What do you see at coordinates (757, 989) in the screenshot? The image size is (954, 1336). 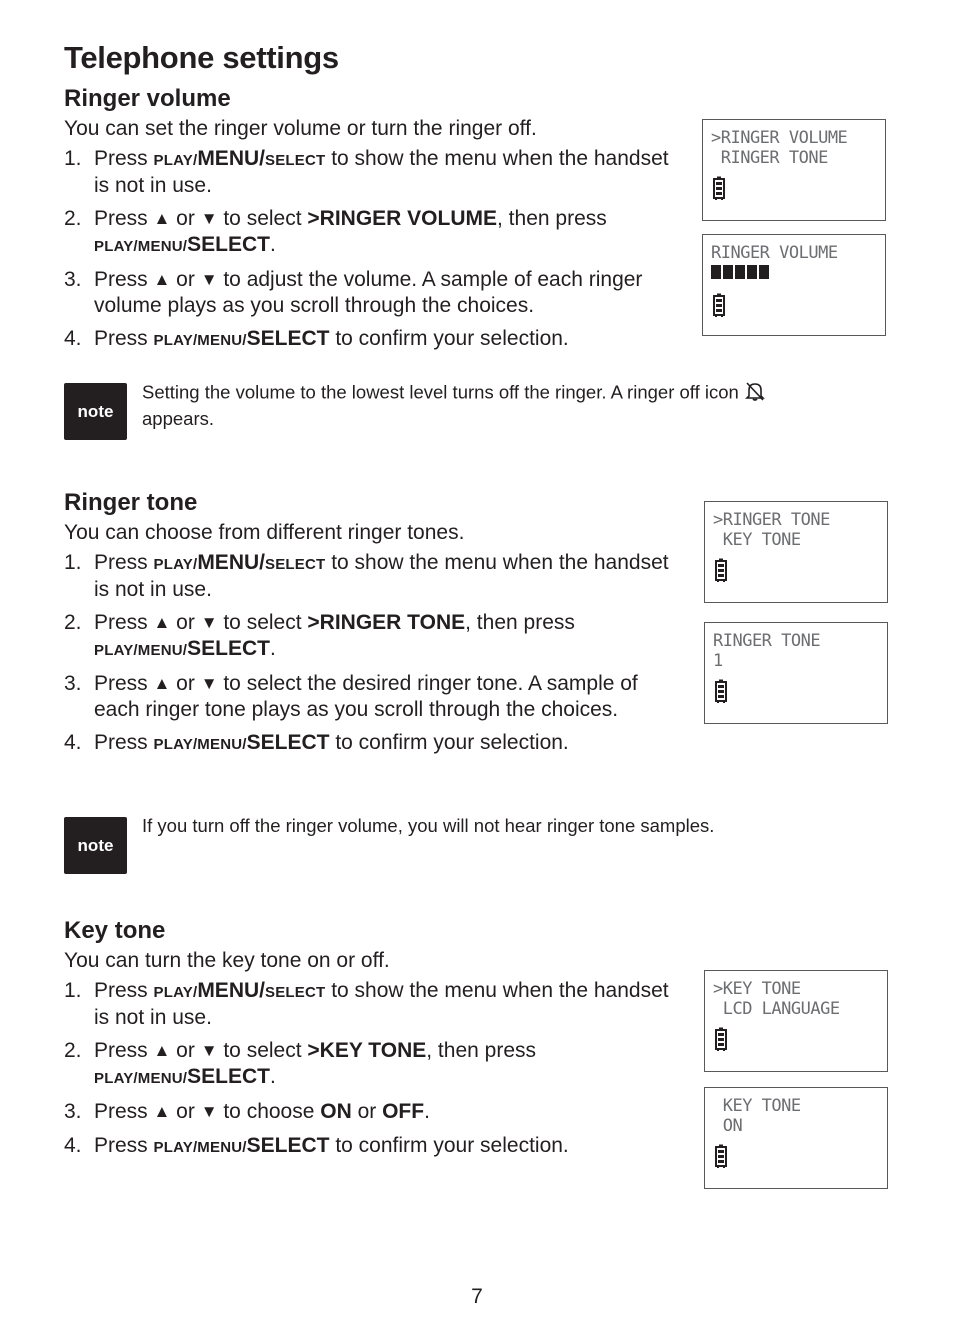 I see `lcd-text-line: >KEY TONE` at bounding box center [757, 989].